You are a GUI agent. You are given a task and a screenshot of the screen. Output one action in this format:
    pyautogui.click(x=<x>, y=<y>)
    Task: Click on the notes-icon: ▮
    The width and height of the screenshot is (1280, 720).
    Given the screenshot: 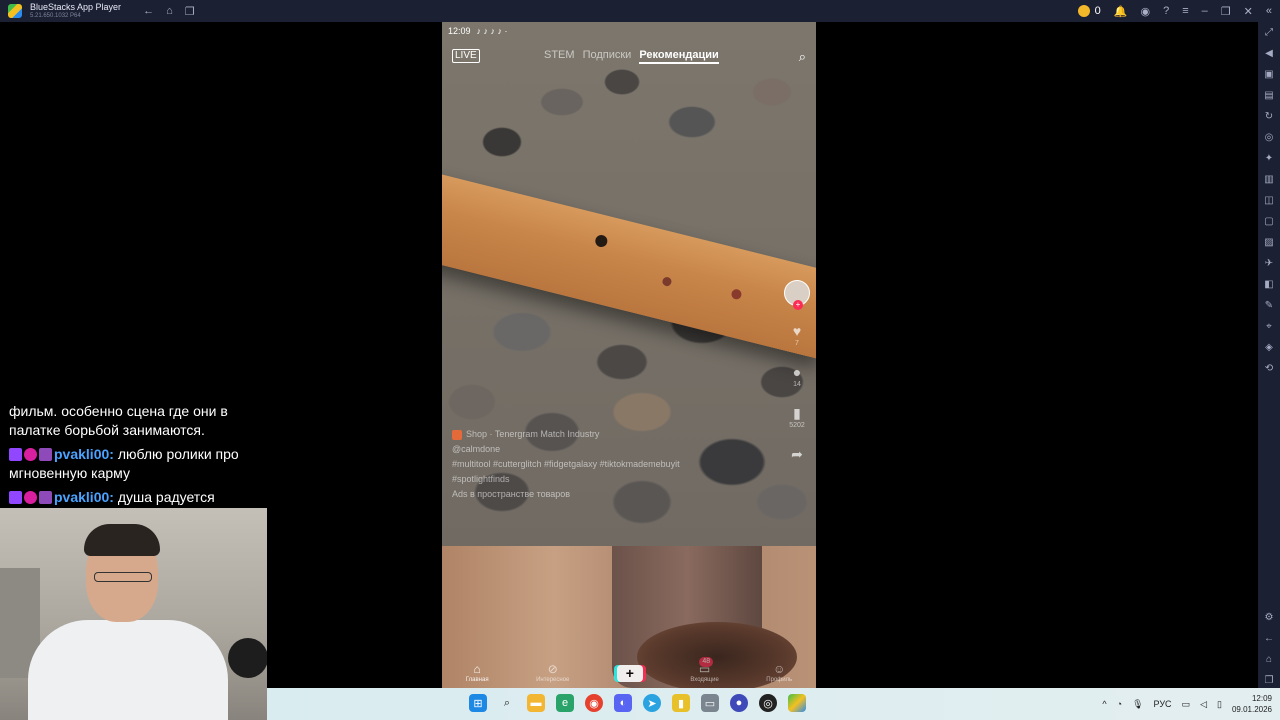 What is the action you would take?
    pyautogui.click(x=681, y=703)
    